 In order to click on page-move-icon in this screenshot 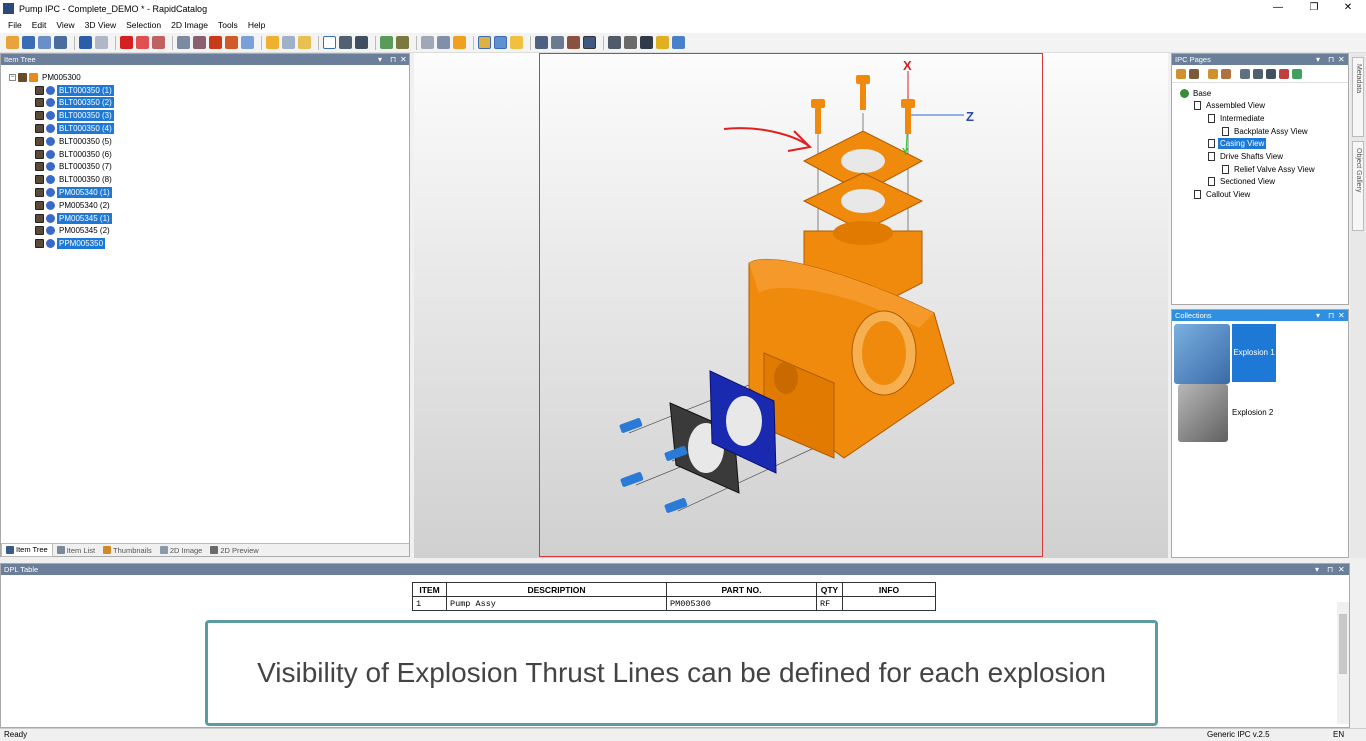, I will do `click(1226, 73)`.